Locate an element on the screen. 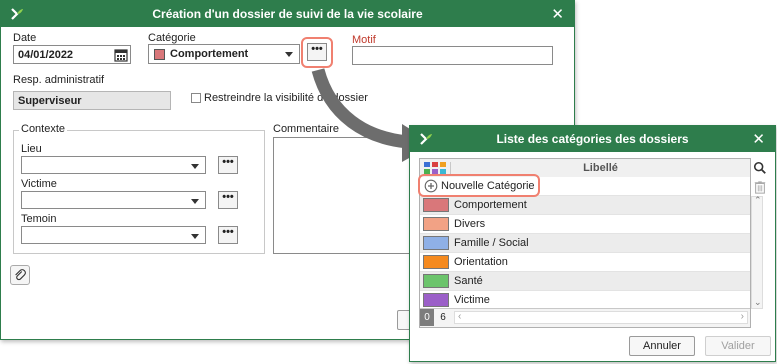  temoin-select is located at coordinates (113, 235).